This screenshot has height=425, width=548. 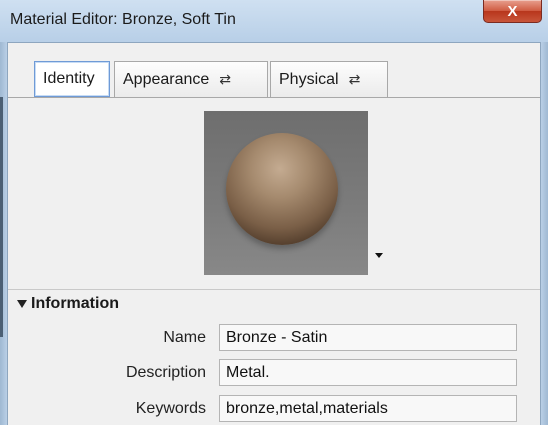 I want to click on tab-bar: Identity Appearance ⇄ Physical ⇄, so click(x=274, y=75).